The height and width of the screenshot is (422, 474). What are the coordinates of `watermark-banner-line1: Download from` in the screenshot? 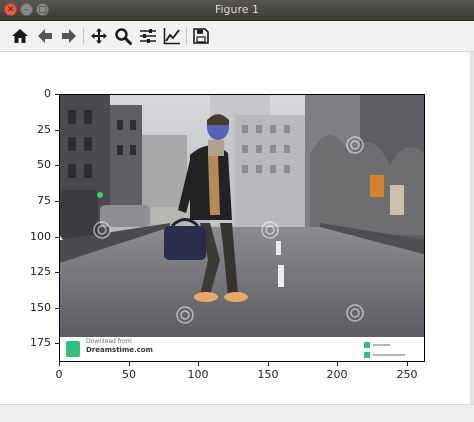 It's located at (109, 341).